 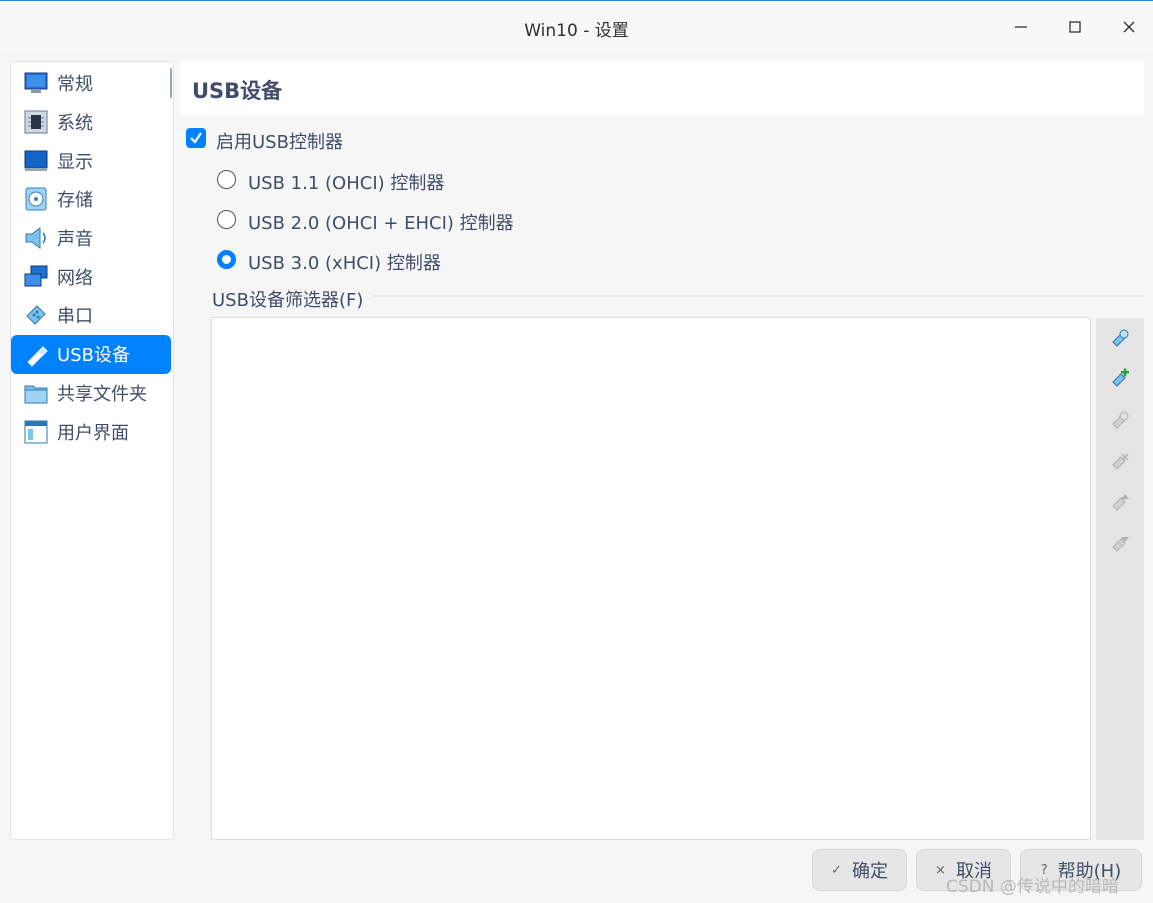 I want to click on add-filter-from-device-button, so click(x=1120, y=378).